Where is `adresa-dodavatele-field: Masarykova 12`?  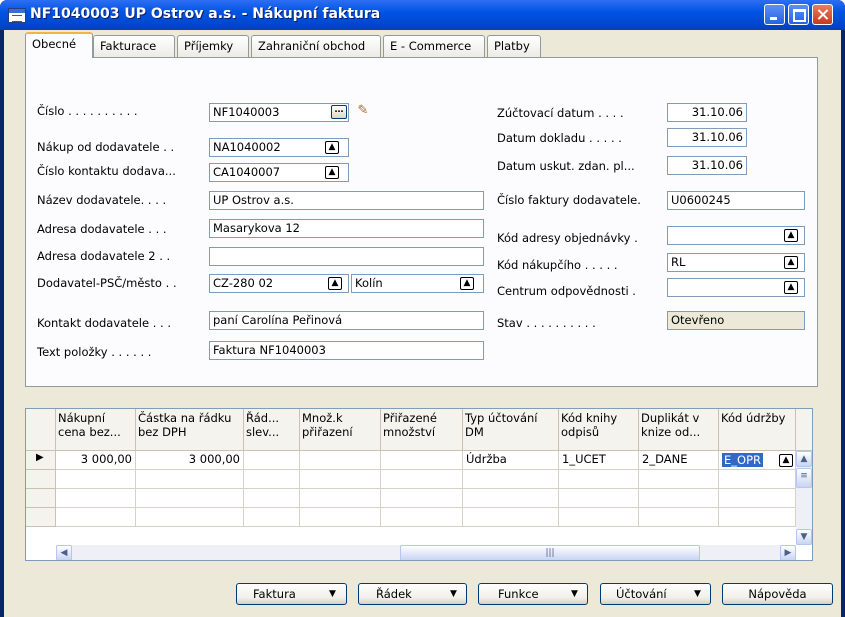
adresa-dodavatele-field: Masarykova 12 is located at coordinates (346, 228).